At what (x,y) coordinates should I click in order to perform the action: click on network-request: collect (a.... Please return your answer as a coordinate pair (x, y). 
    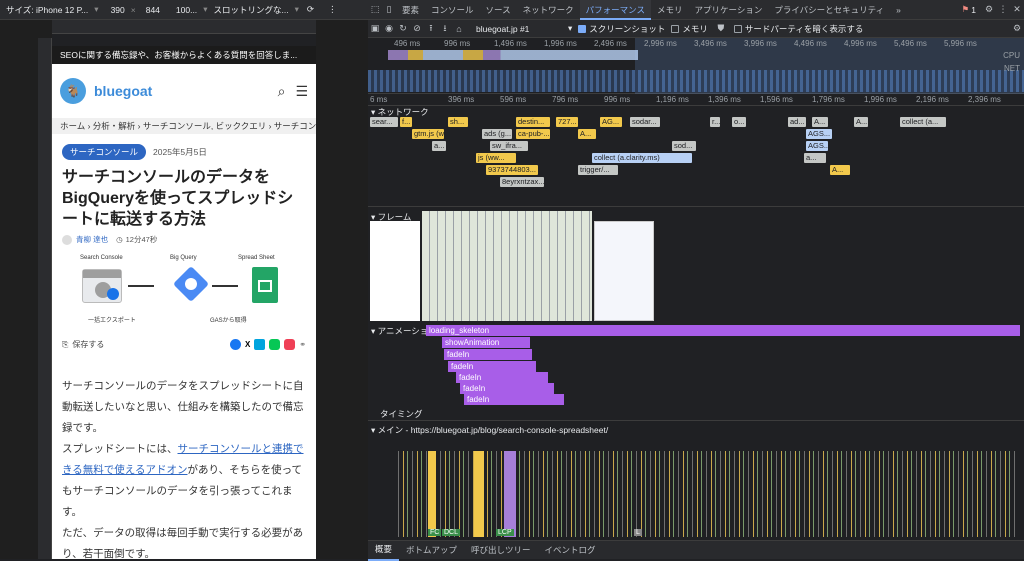
    Looking at the image, I should click on (923, 122).